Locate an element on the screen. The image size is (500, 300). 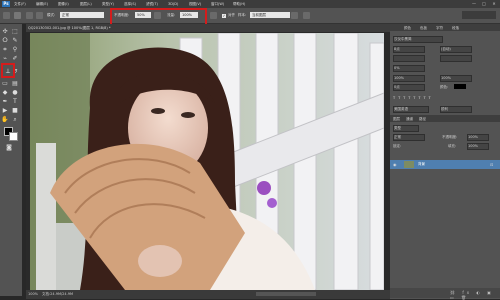
menu-select: 选择(S) is located at coordinates (130, 4).